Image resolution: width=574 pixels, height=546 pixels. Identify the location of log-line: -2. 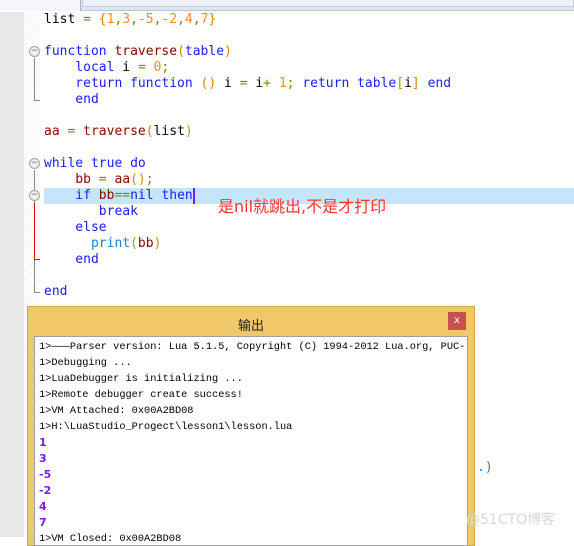
(45, 490).